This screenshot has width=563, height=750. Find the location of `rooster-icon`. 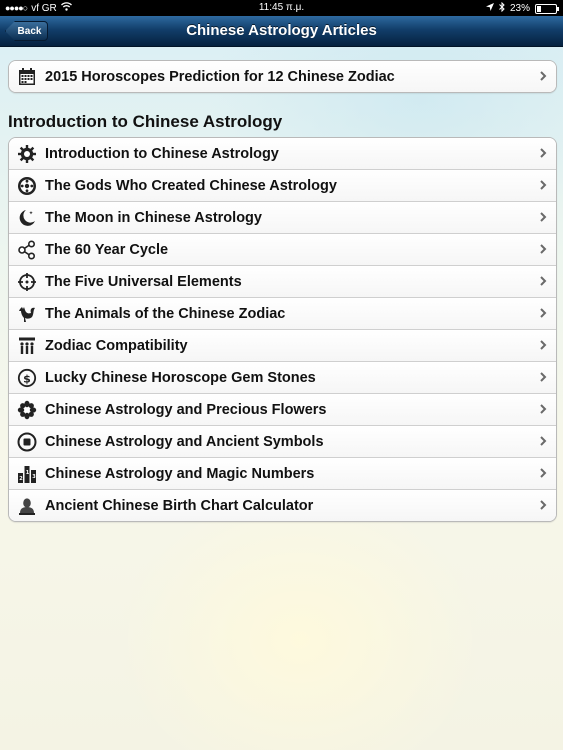

rooster-icon is located at coordinates (27, 314).